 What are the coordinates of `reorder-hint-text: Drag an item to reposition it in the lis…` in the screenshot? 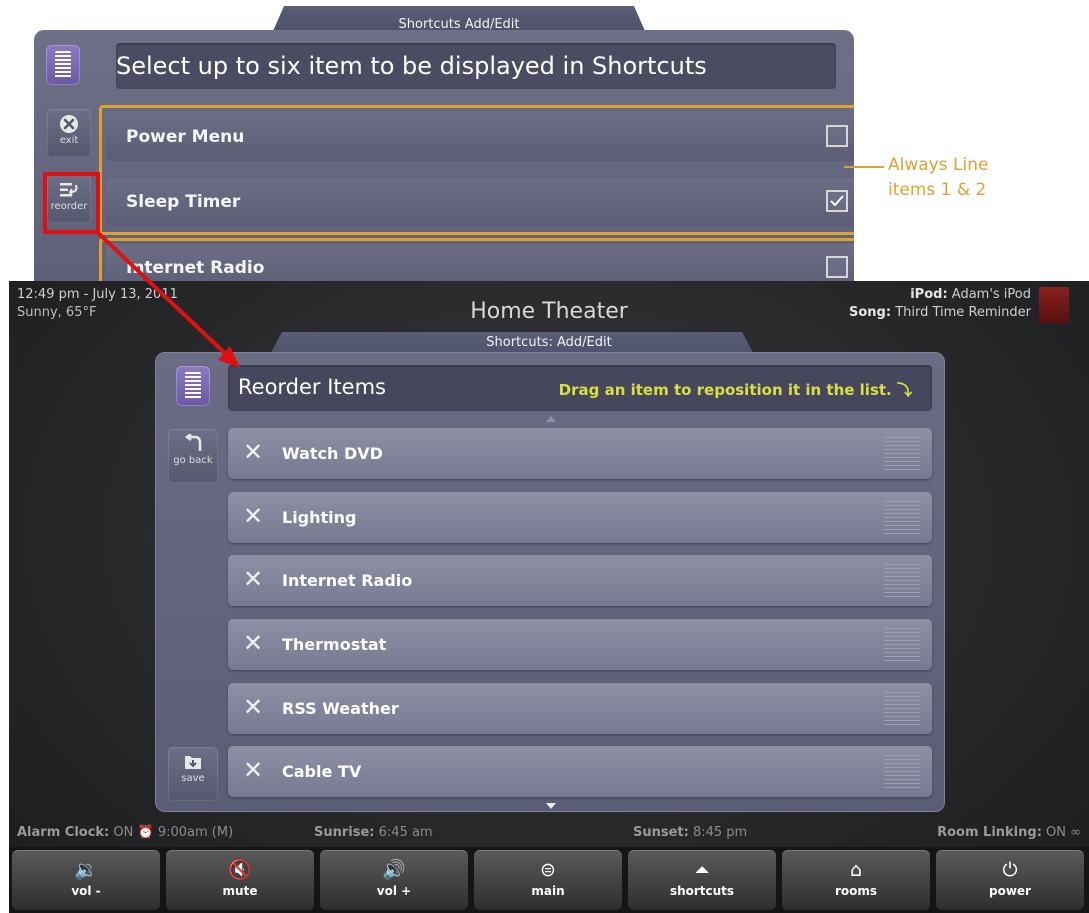 It's located at (725, 390).